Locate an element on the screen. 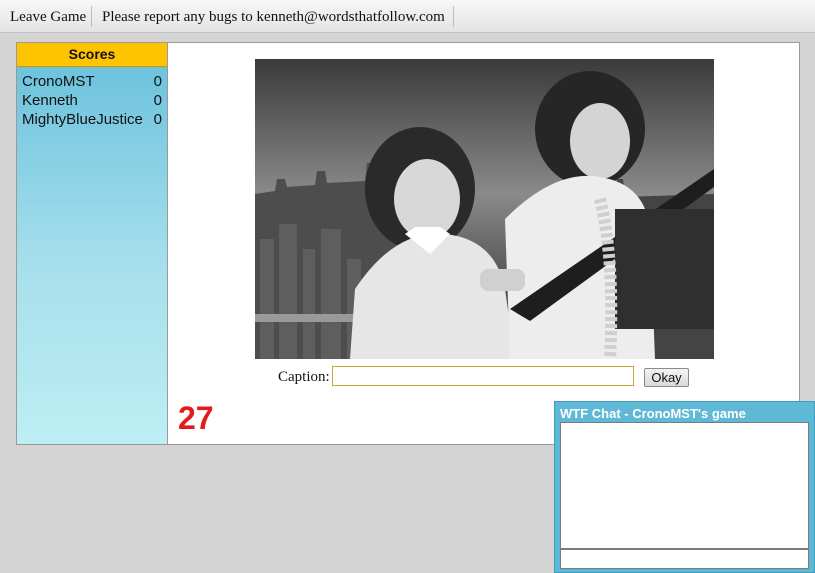  countdown-timer: 27 is located at coordinates (196, 418).